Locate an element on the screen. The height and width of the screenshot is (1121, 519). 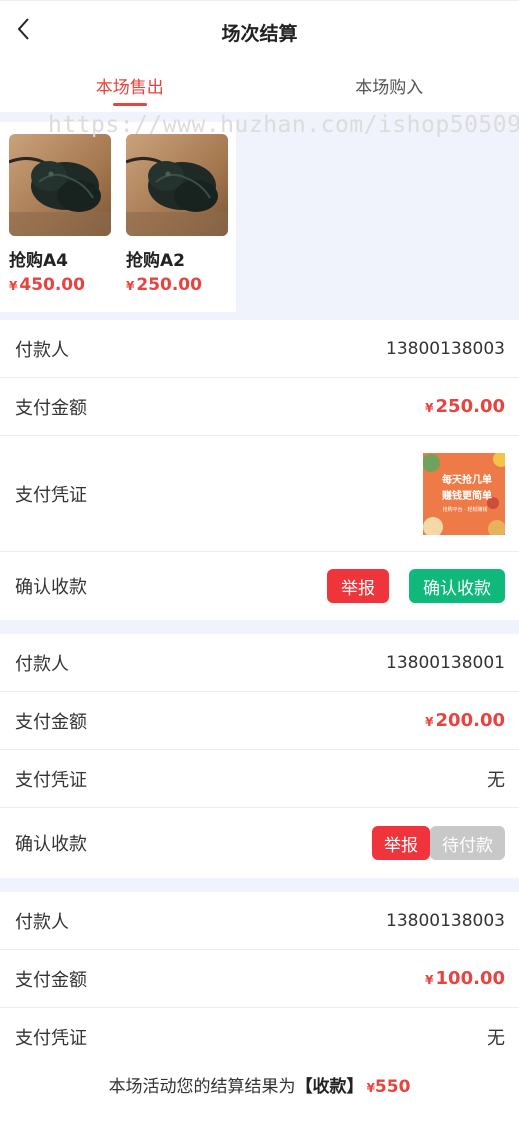
tab-sold-label: 本场售出 is located at coordinates (129, 88).